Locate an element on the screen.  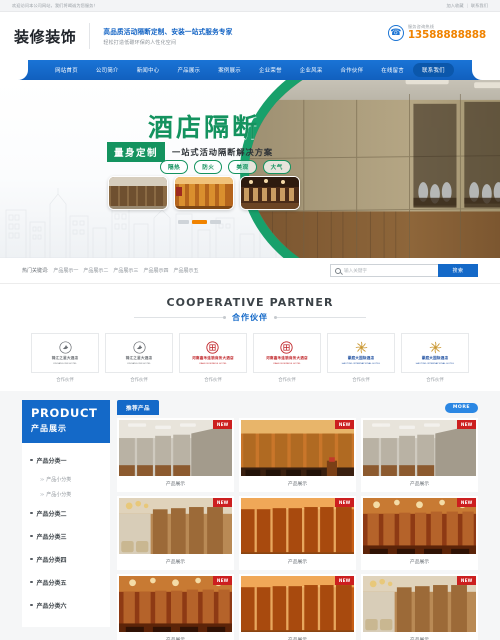
double-chevron-icon: >> is located at coordinates (42, 494).